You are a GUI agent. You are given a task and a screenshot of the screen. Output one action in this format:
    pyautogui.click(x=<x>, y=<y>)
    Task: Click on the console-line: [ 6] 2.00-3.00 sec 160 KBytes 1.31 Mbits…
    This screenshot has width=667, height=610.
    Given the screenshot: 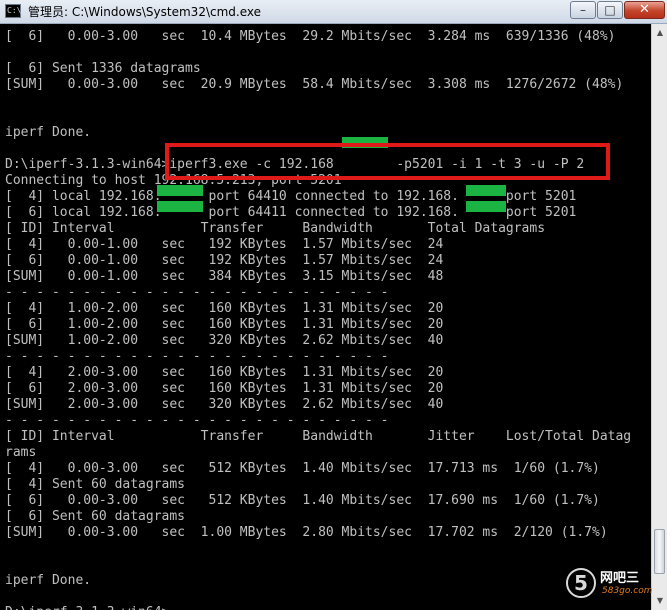 What is the action you would take?
    pyautogui.click(x=224, y=388)
    